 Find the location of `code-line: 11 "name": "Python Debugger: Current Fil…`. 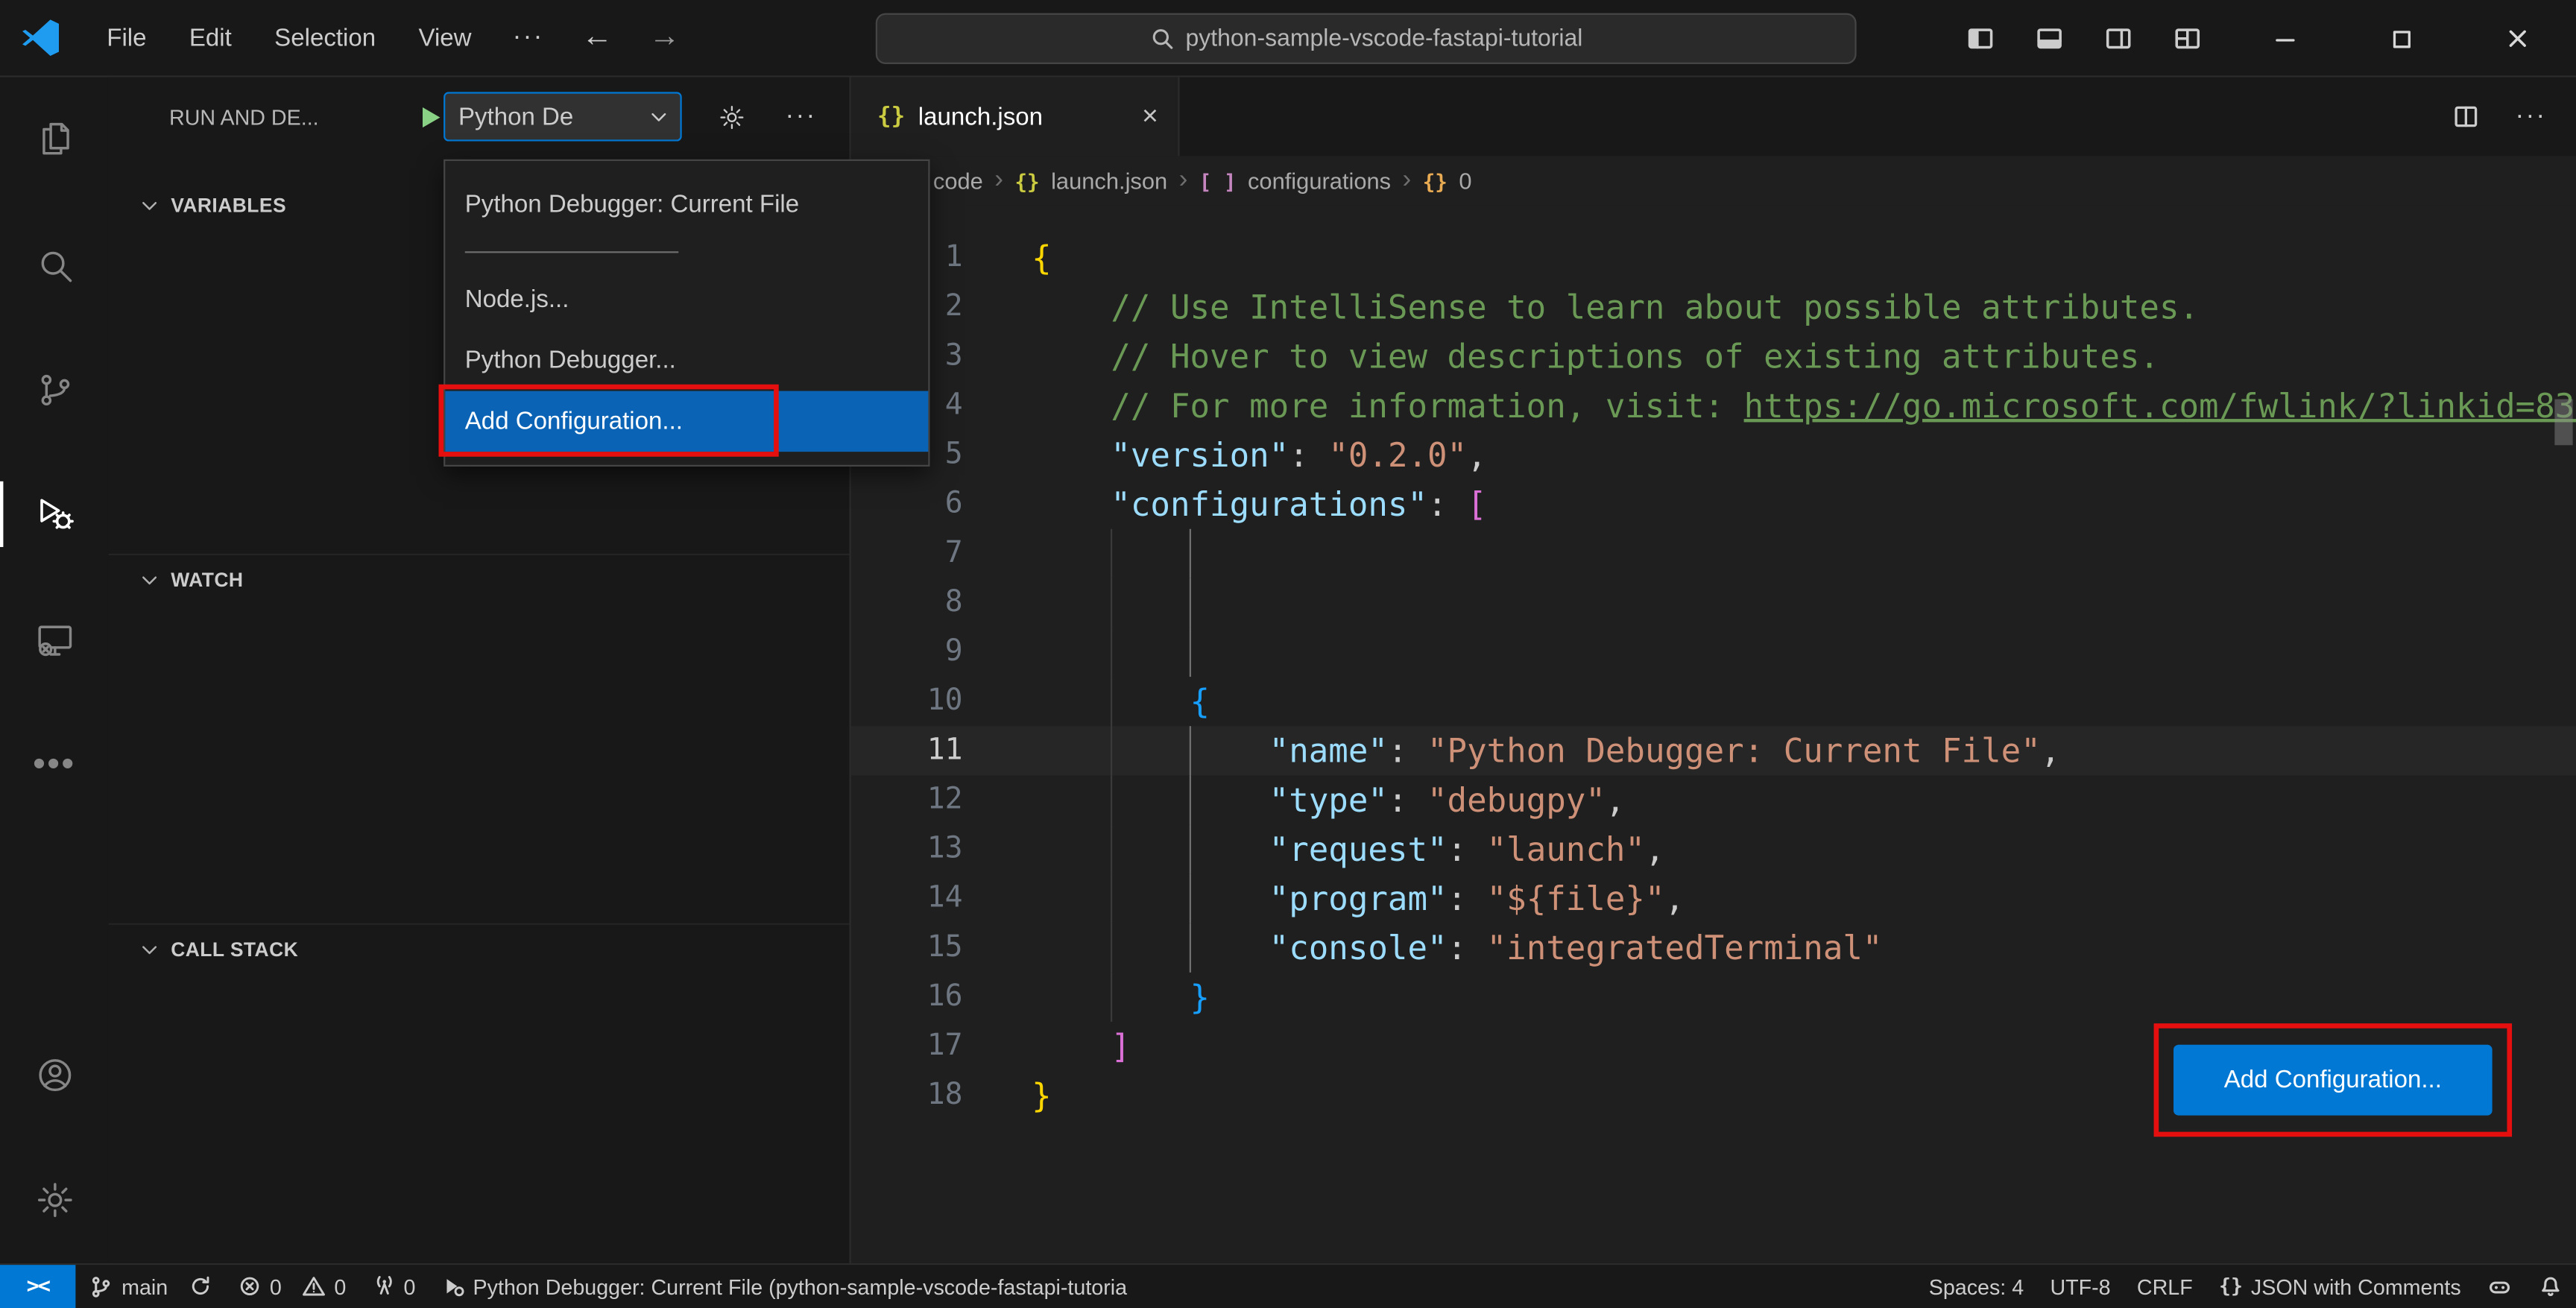

code-line: 11 "name": "Python Debugger: Current Fil… is located at coordinates (1714, 751).